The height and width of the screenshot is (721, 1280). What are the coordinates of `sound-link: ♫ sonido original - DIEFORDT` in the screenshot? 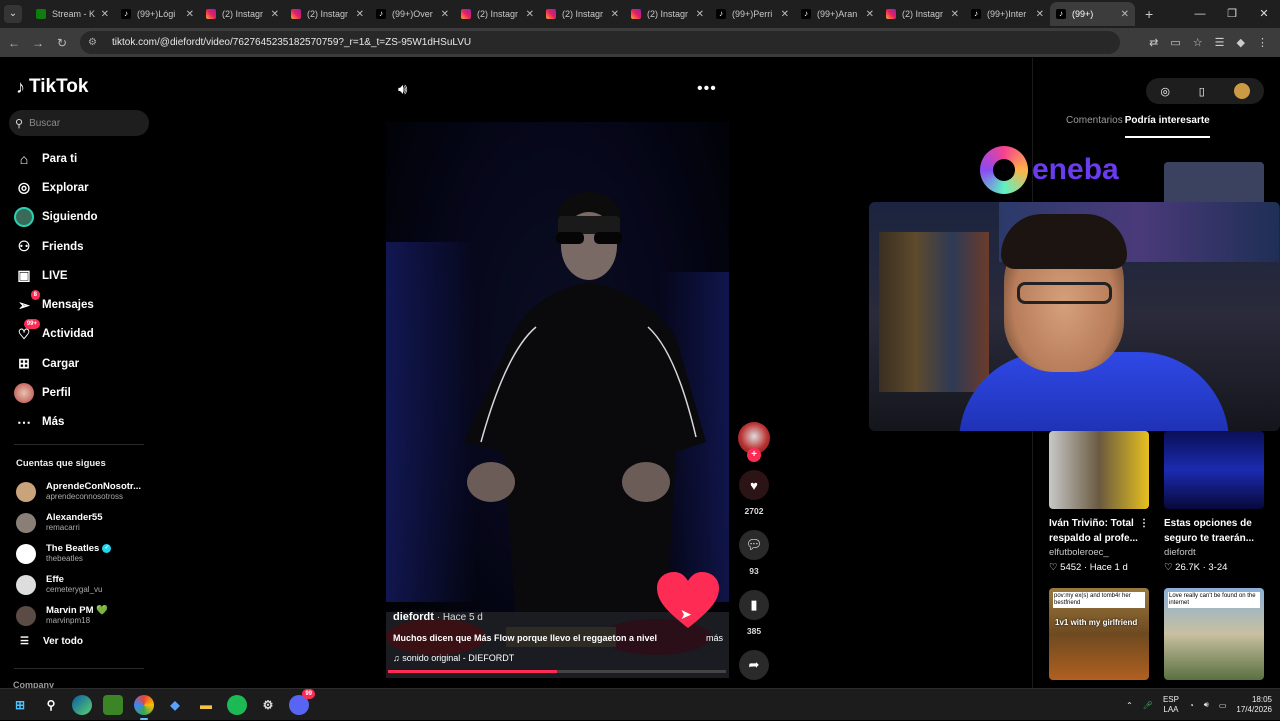 It's located at (558, 658).